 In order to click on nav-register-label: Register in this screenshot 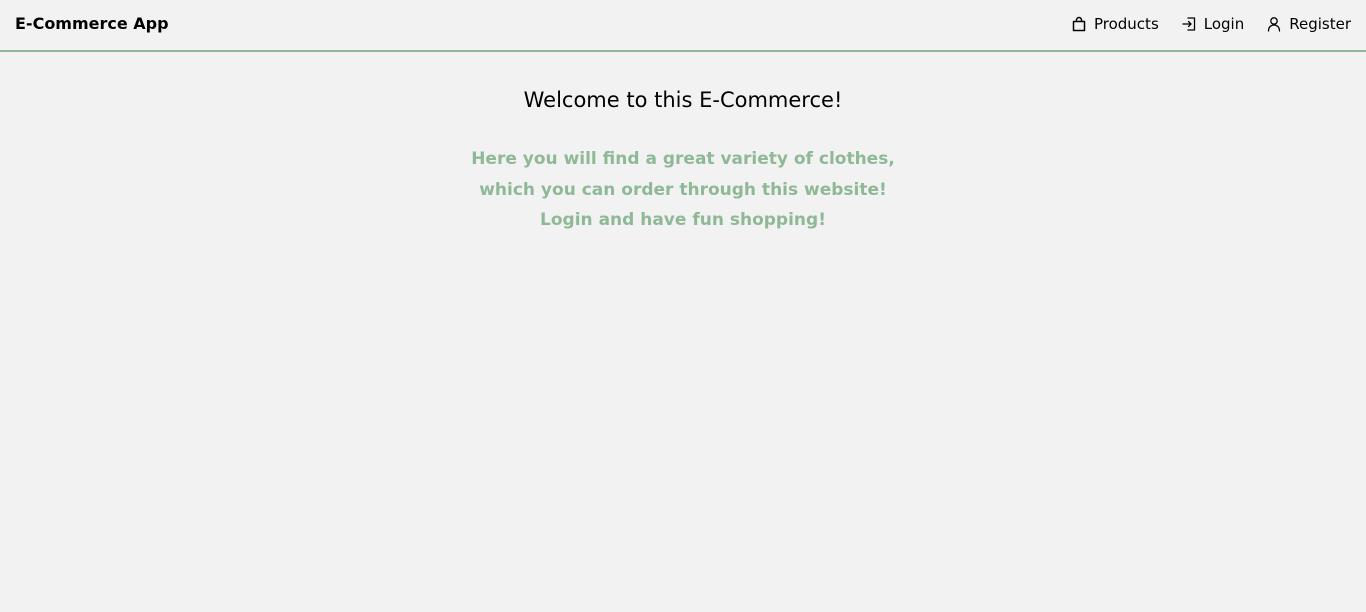, I will do `click(1320, 24)`.